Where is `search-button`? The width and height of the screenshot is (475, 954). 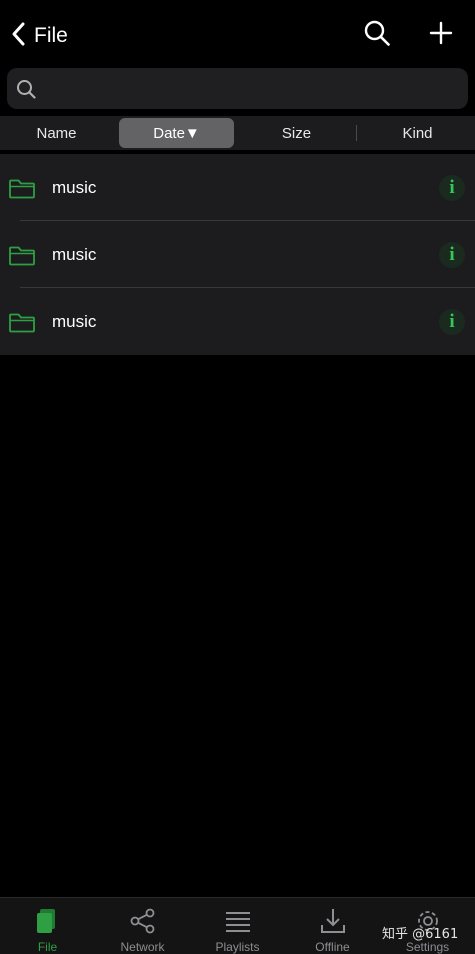 search-button is located at coordinates (377, 35).